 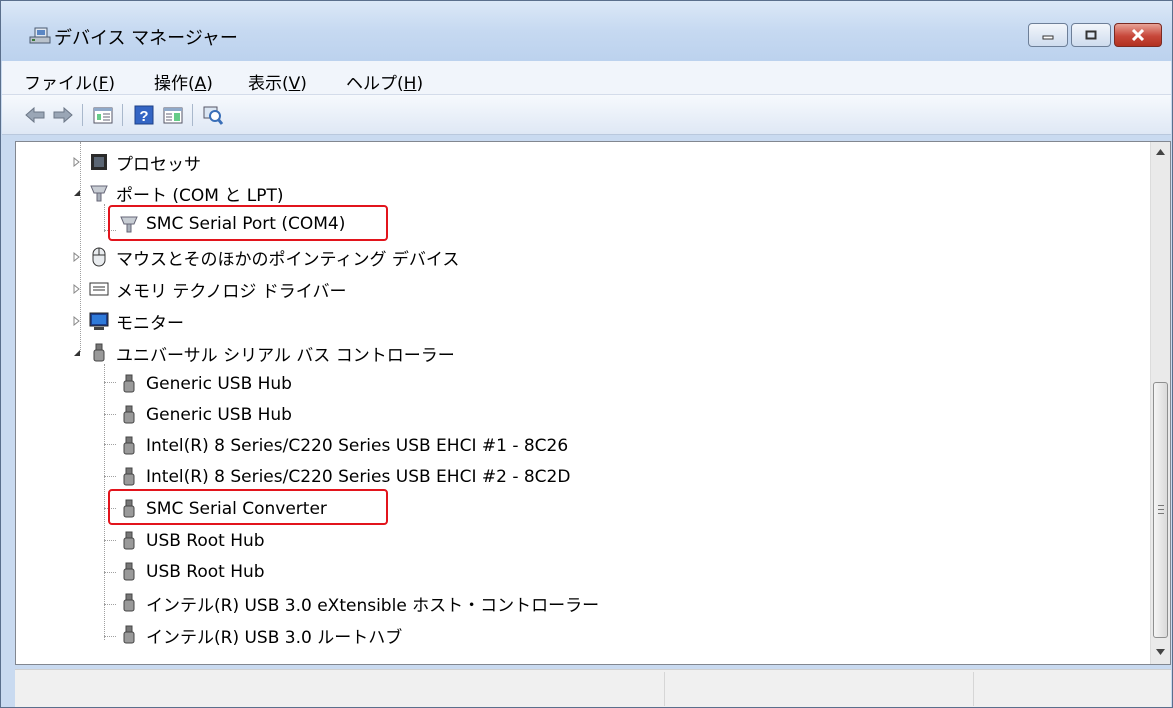 I want to click on port-icon, so click(x=99, y=193).